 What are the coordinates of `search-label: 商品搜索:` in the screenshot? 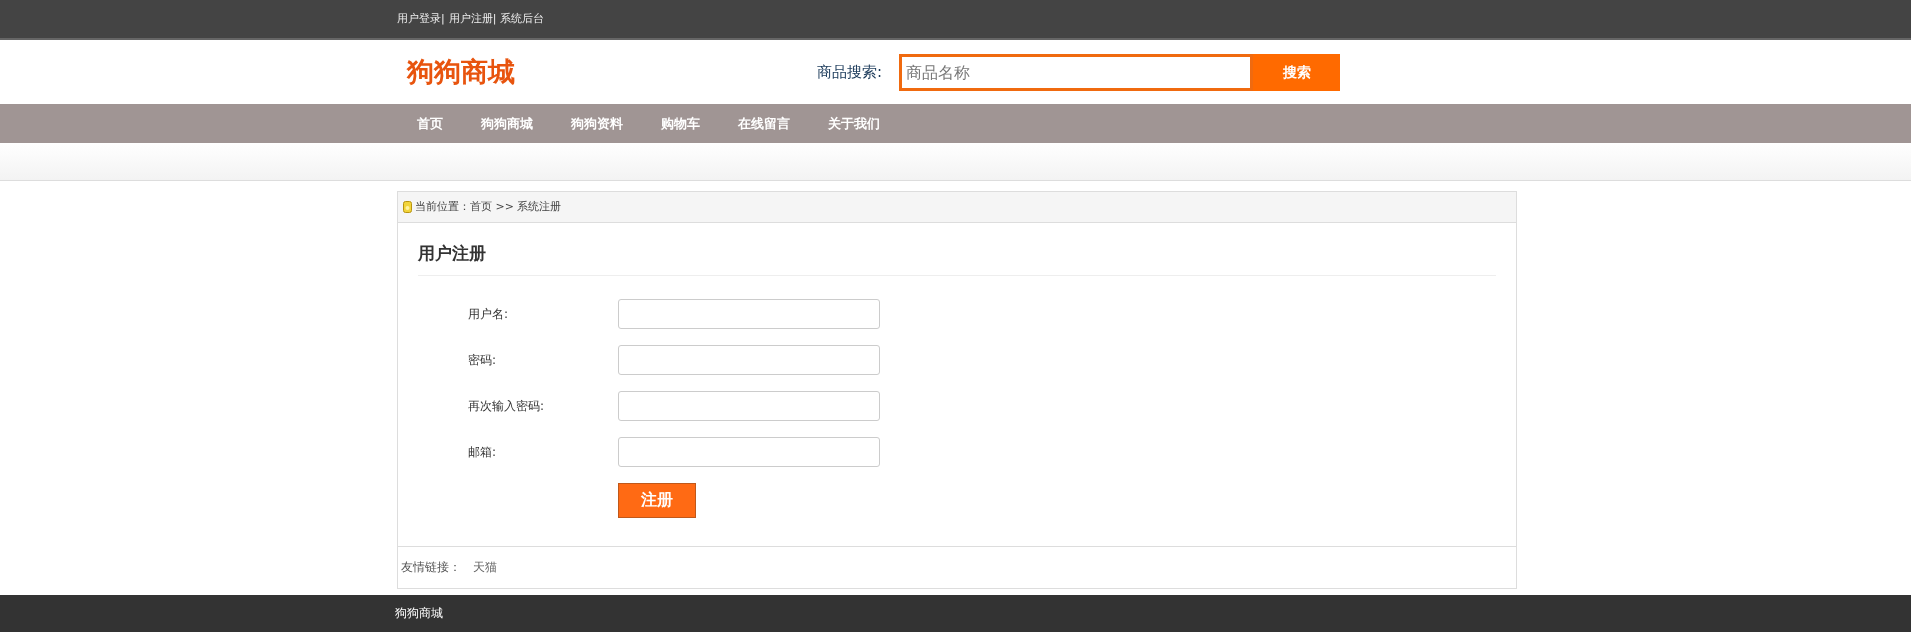 It's located at (850, 72).